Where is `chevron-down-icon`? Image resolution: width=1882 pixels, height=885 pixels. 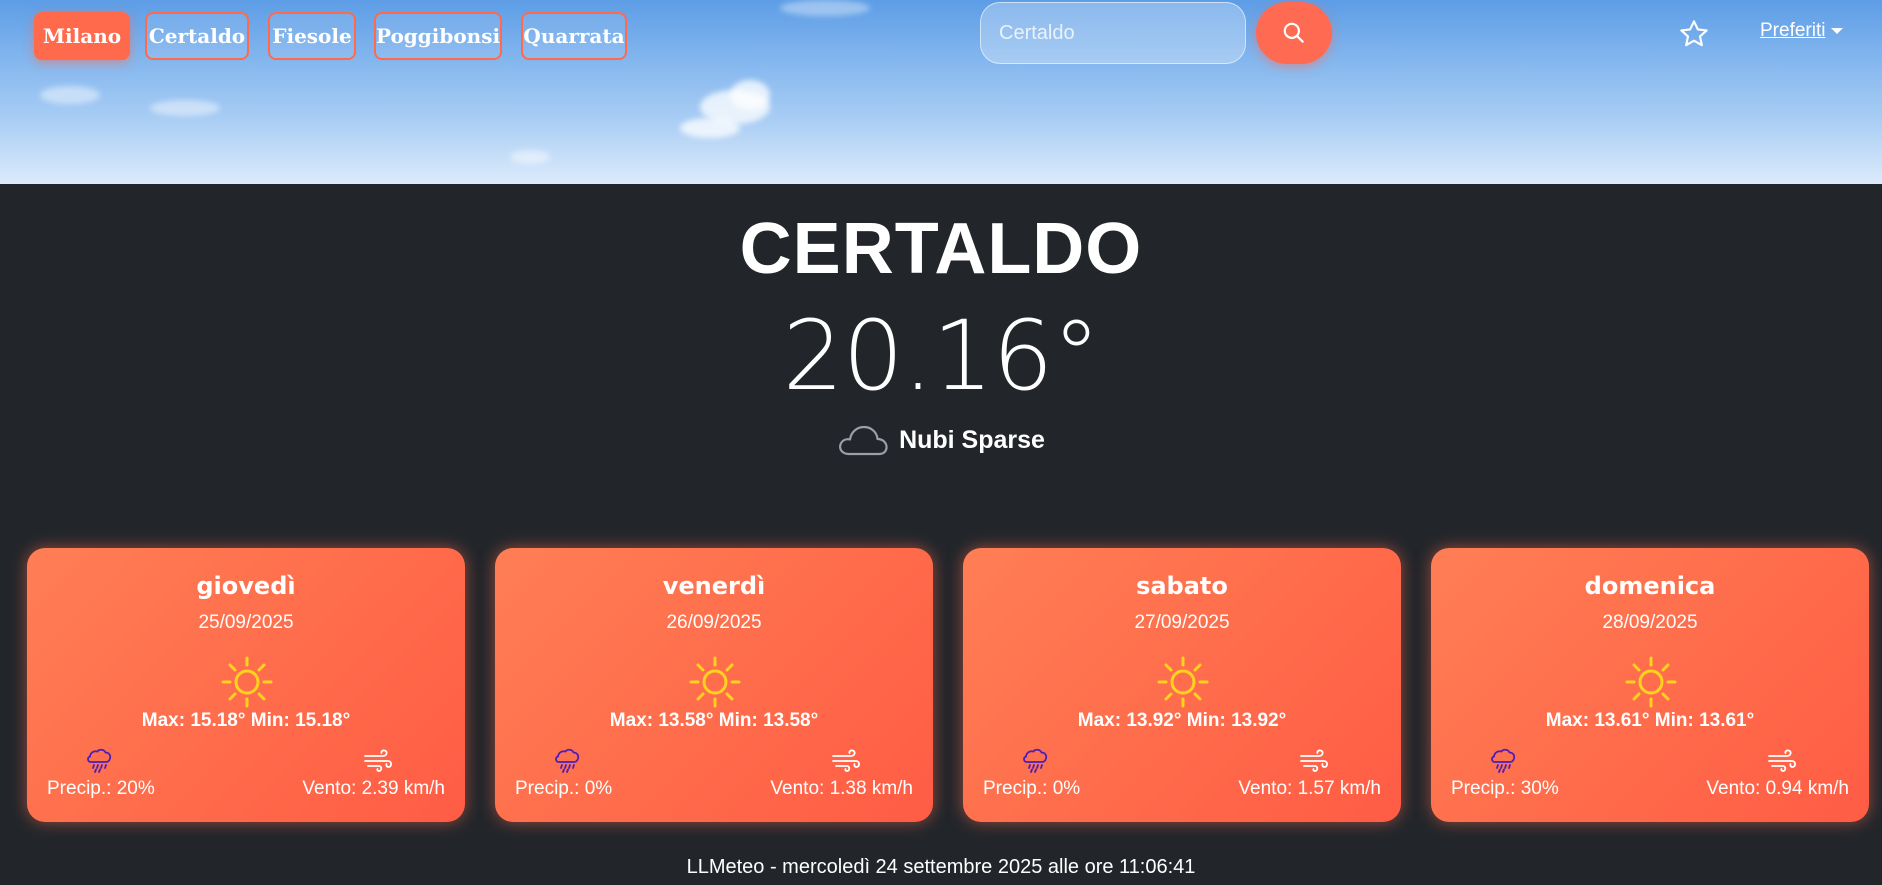
chevron-down-icon is located at coordinates (1837, 31).